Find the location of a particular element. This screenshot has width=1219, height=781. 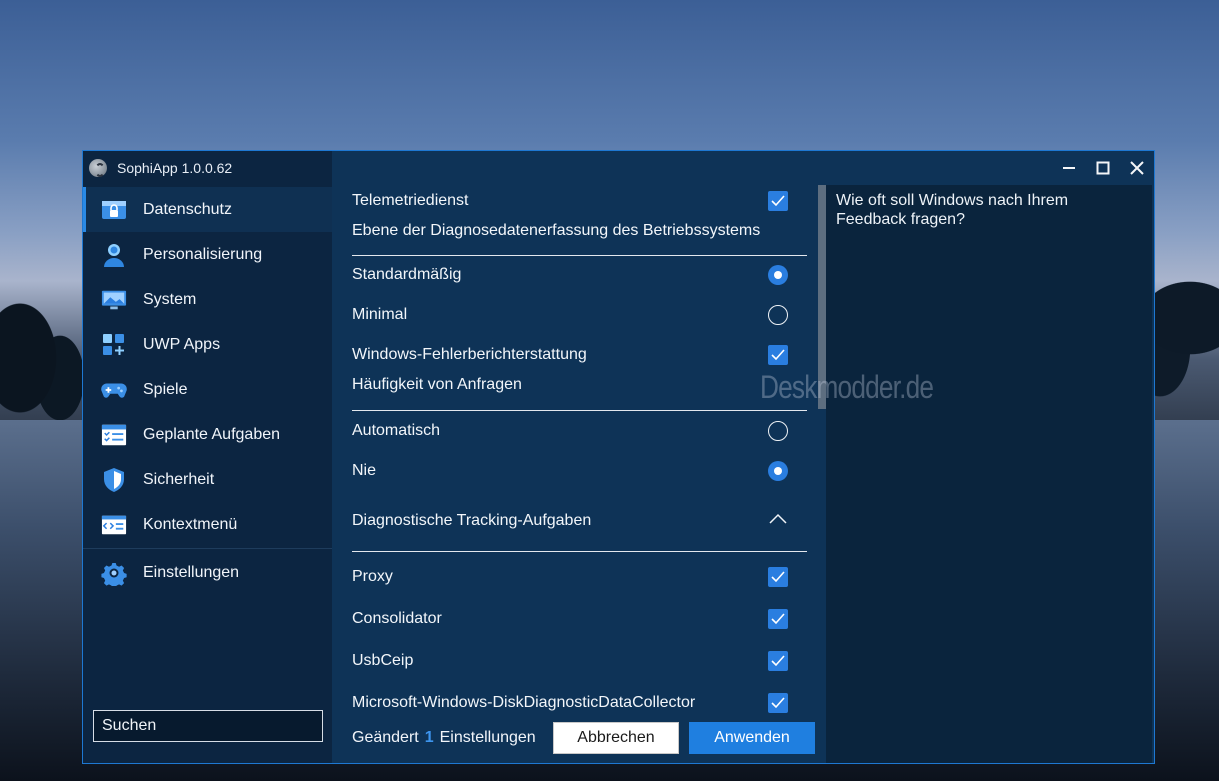

setting-row-minimal: Minimal is located at coordinates (579, 315).